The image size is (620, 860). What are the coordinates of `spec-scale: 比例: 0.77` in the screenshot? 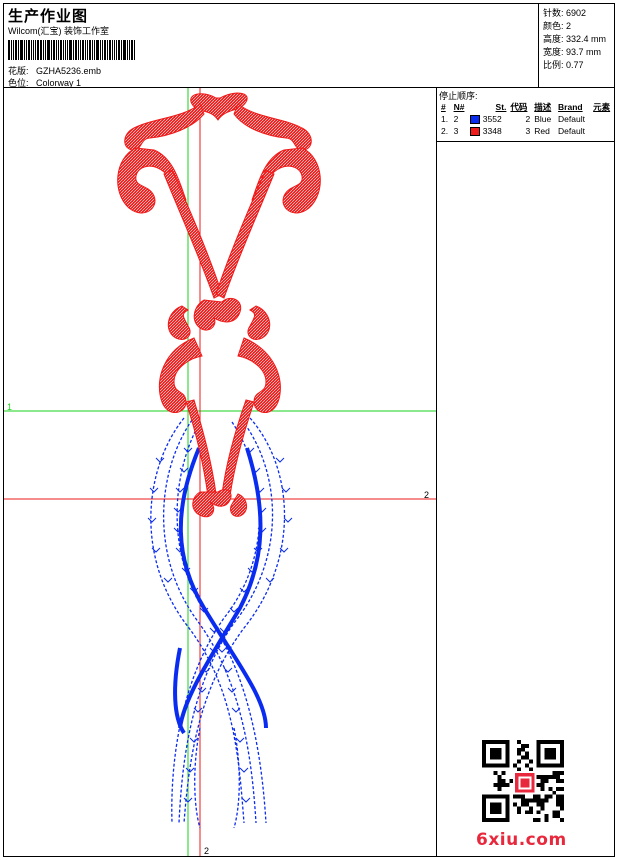 It's located at (563, 65).